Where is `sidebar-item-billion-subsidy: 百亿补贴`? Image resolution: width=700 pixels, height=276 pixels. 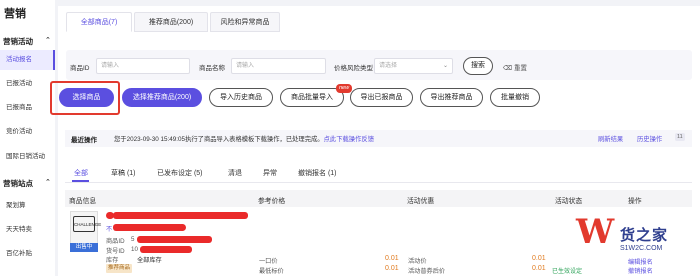 sidebar-item-billion-subsidy: 百亿补贴 is located at coordinates (27, 254).